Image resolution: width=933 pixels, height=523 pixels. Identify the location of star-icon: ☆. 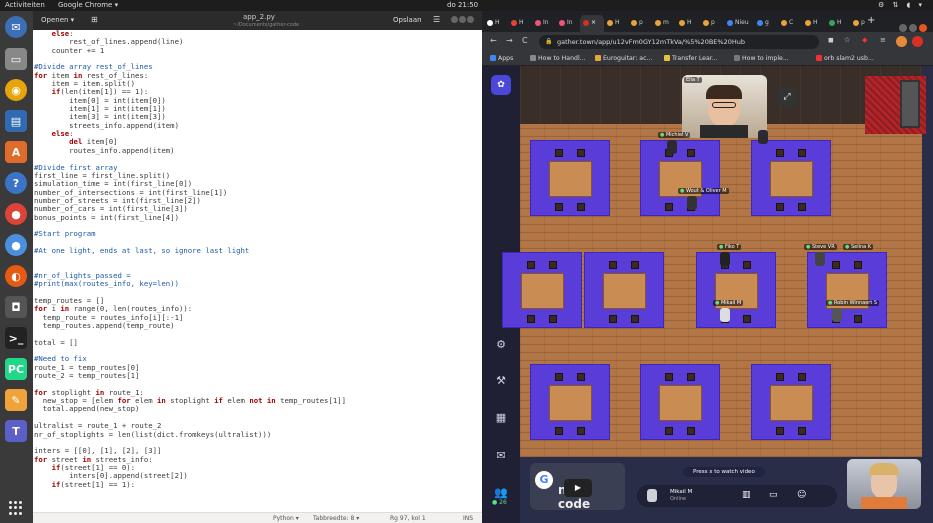
(847, 40).